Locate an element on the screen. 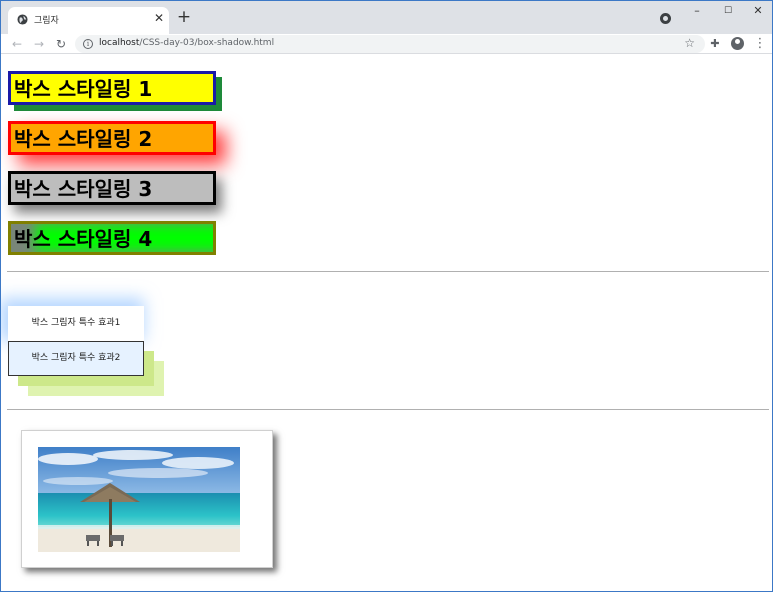 The image size is (773, 592). tab-search-icon is located at coordinates (665, 18).